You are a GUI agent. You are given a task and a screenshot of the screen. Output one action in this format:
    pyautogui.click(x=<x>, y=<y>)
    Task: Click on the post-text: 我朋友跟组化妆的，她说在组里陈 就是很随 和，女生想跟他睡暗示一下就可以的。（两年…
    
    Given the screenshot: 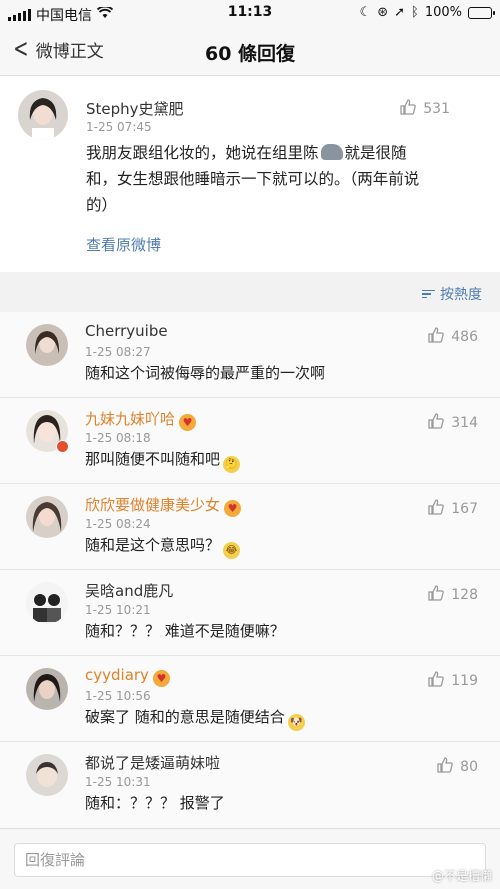 What is the action you would take?
    pyautogui.click(x=286, y=179)
    